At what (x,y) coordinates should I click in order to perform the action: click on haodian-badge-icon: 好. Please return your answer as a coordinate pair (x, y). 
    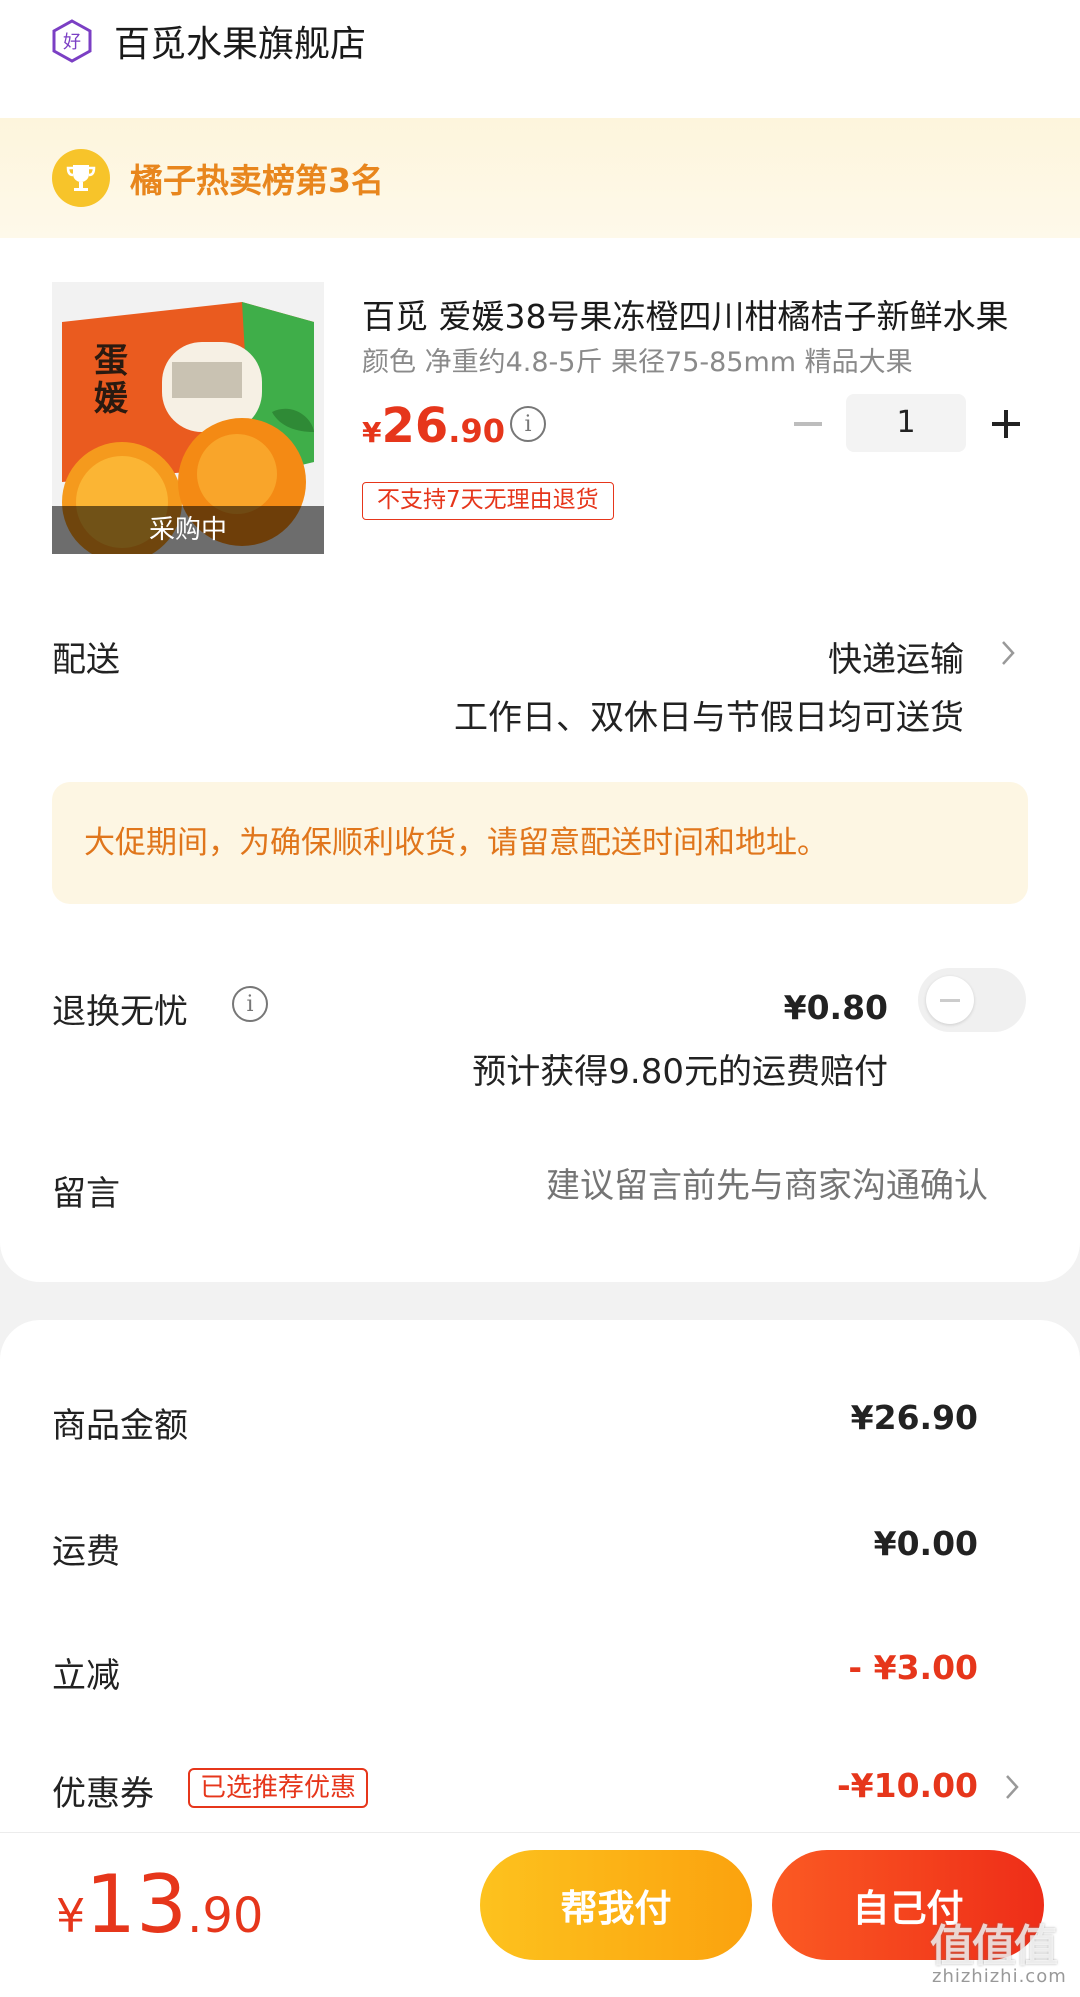
    Looking at the image, I should click on (72, 41).